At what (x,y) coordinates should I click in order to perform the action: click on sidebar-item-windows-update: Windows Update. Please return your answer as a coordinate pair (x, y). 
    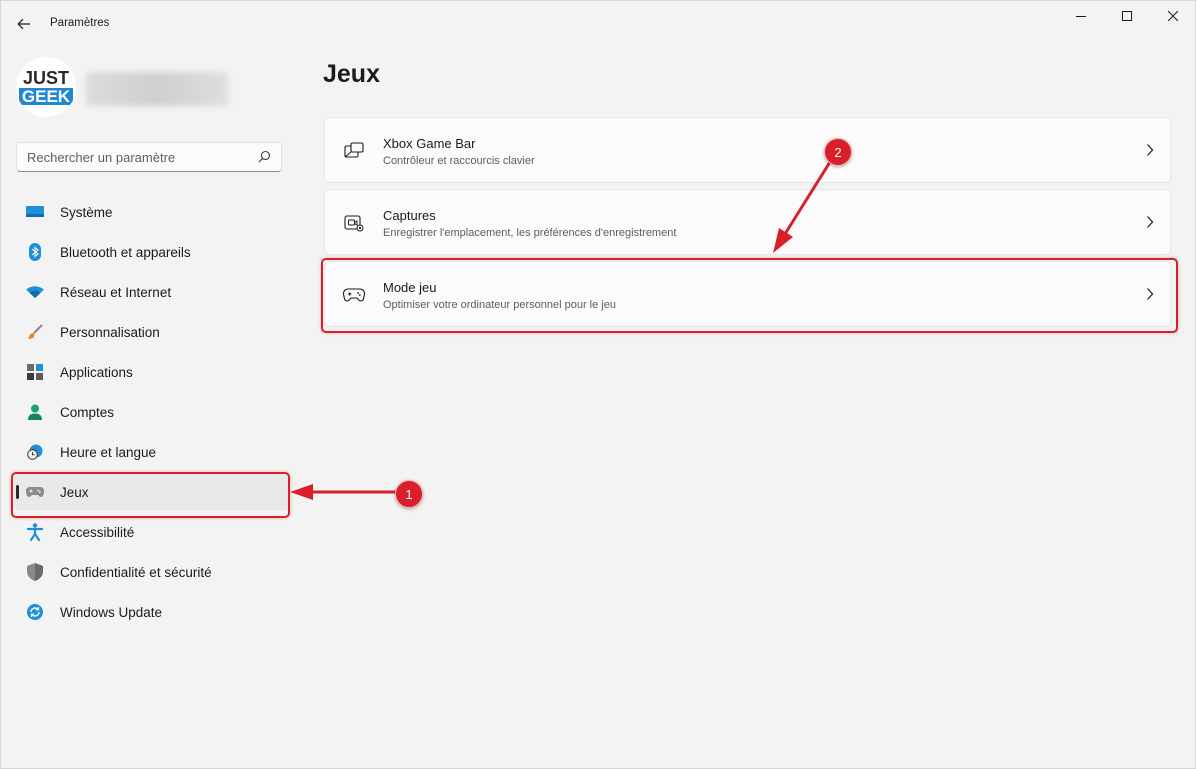
    Looking at the image, I should click on (152, 612).